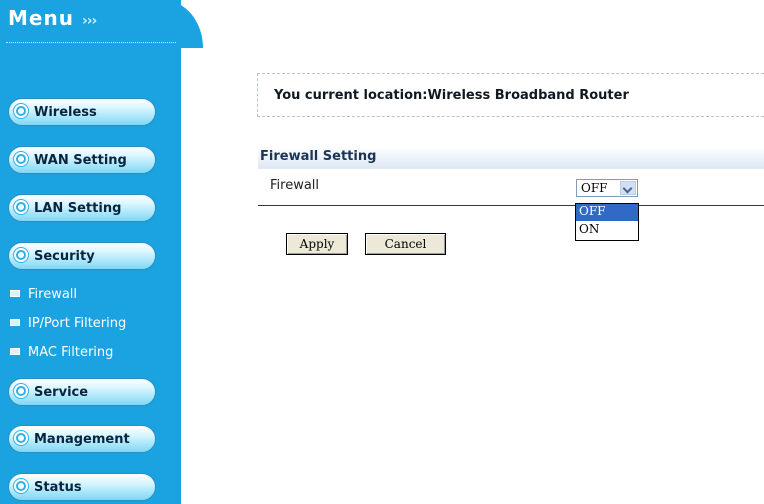  What do you see at coordinates (318, 156) in the screenshot?
I see `section-title: Firewall Setting` at bounding box center [318, 156].